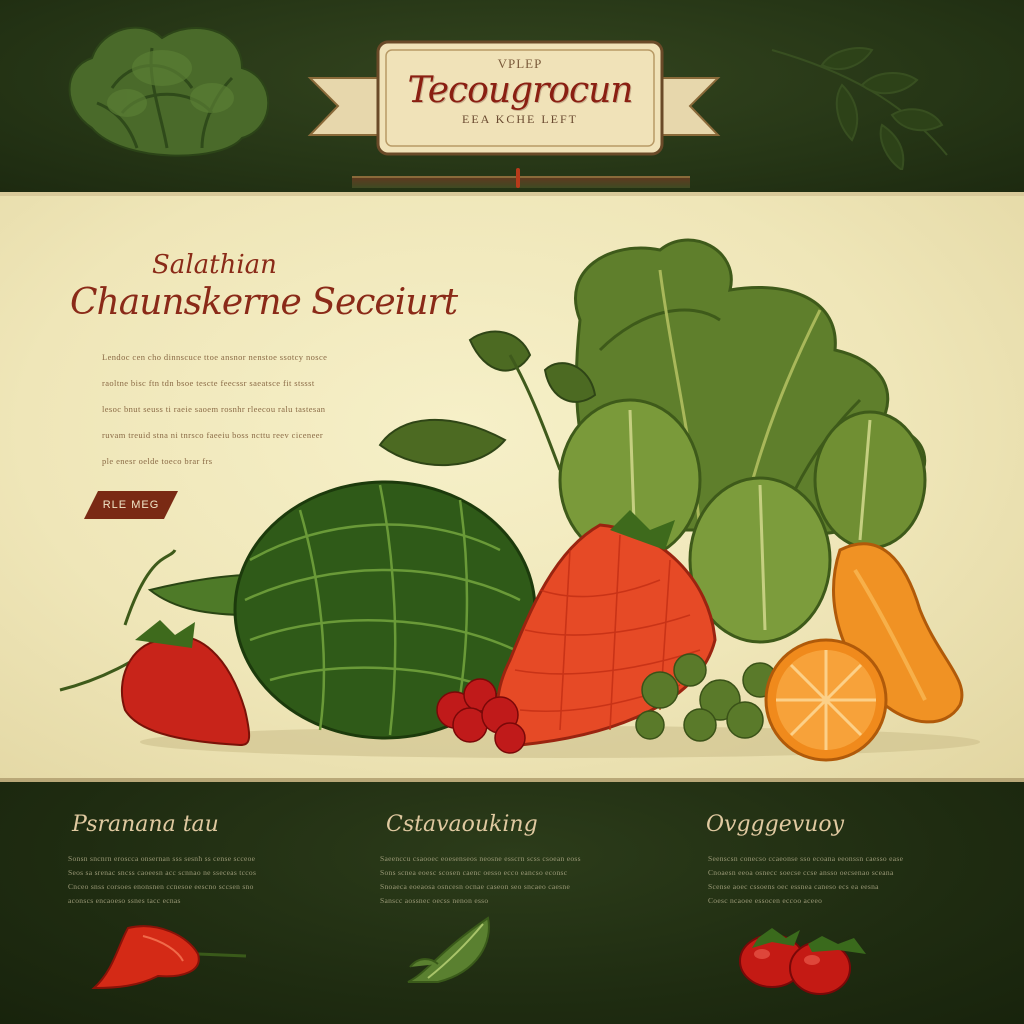  What do you see at coordinates (803, 958) in the screenshot?
I see `tomatoes-icon` at bounding box center [803, 958].